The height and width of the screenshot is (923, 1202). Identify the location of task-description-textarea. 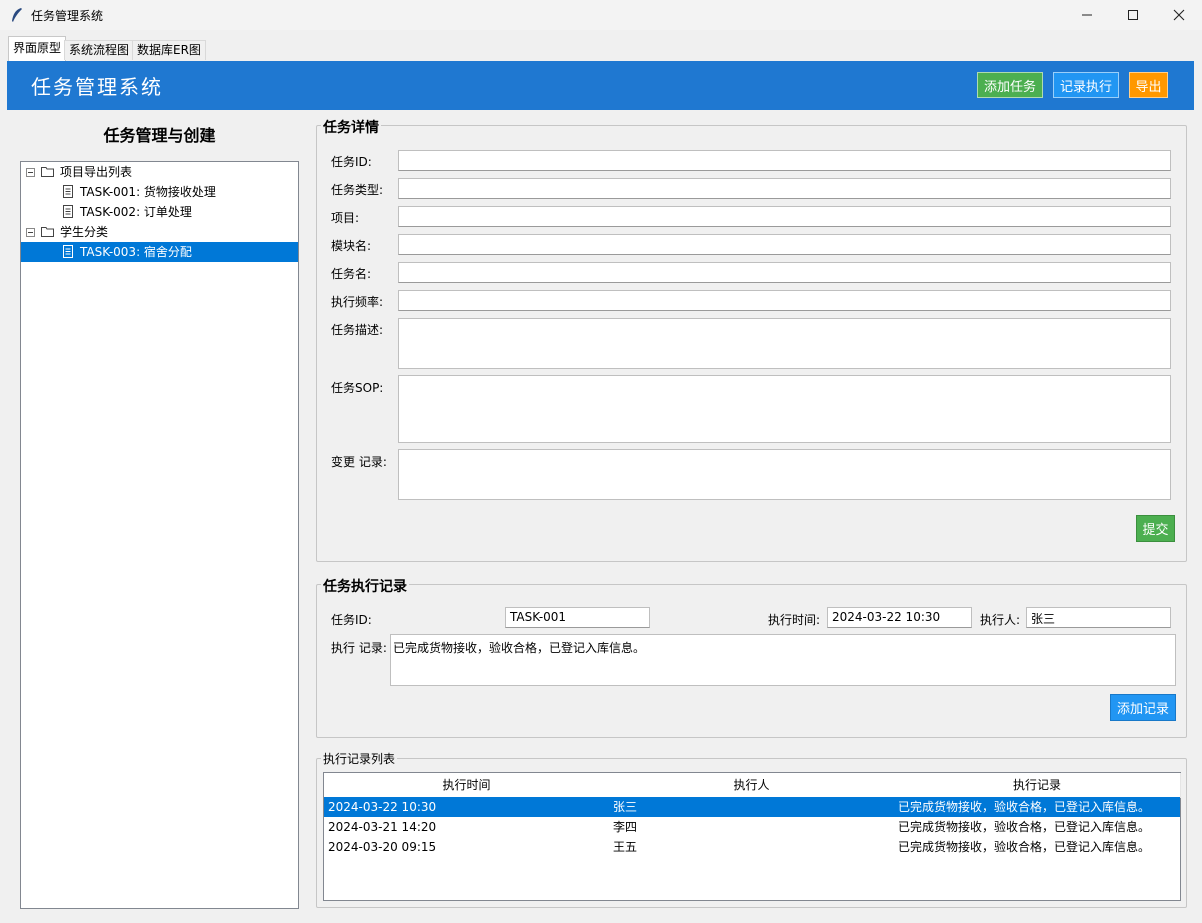
(784, 343).